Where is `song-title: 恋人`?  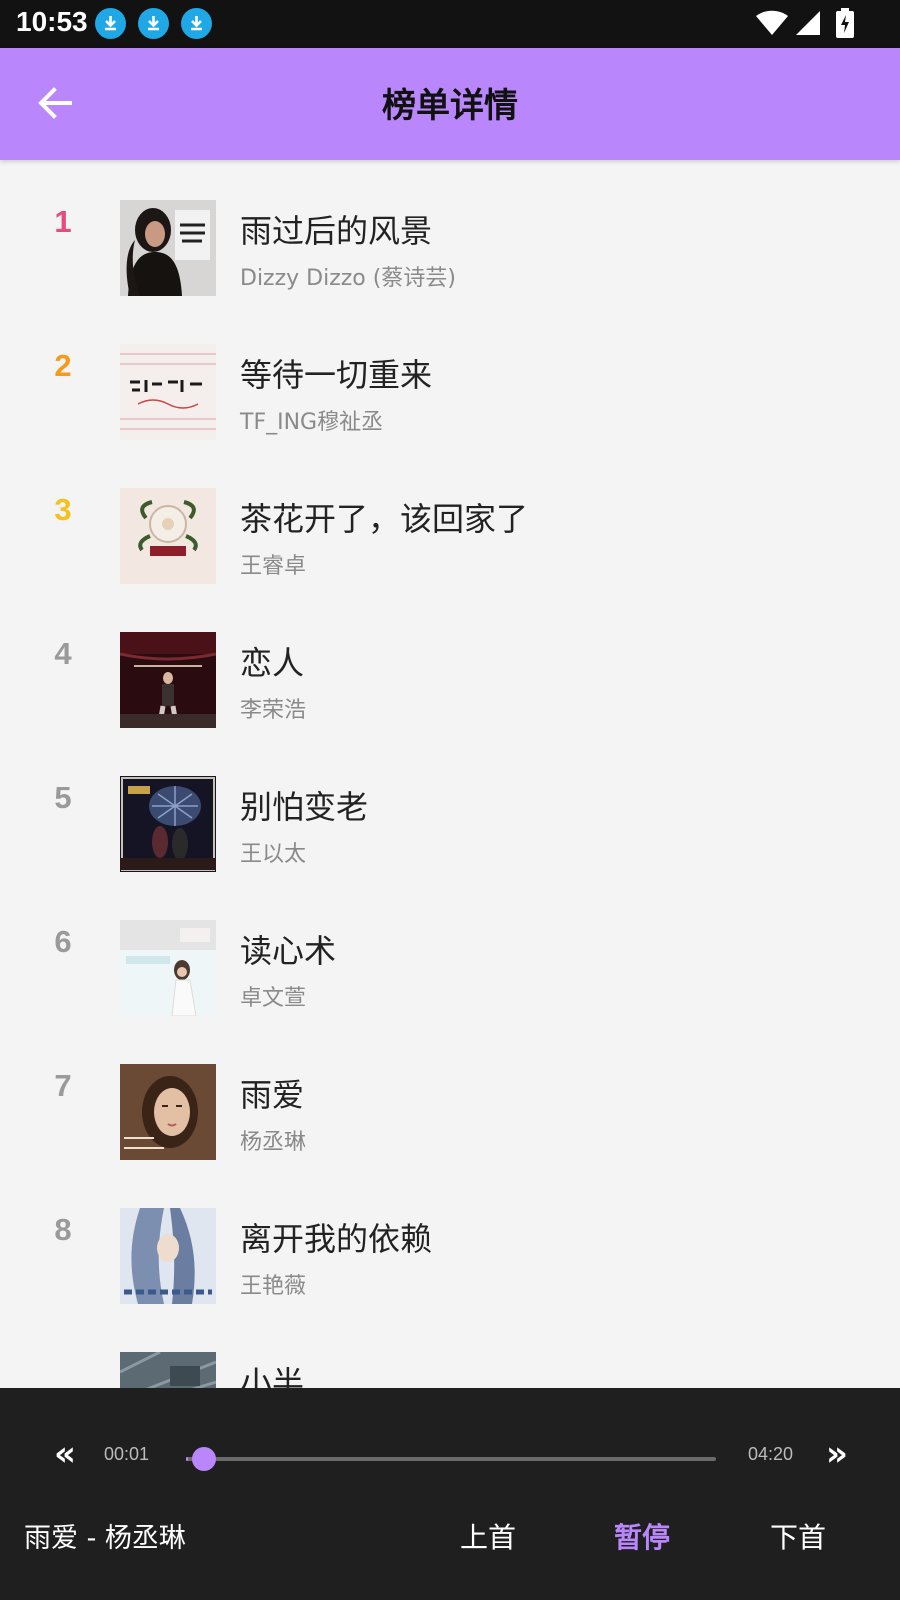
song-title: 恋人 is located at coordinates (272, 663).